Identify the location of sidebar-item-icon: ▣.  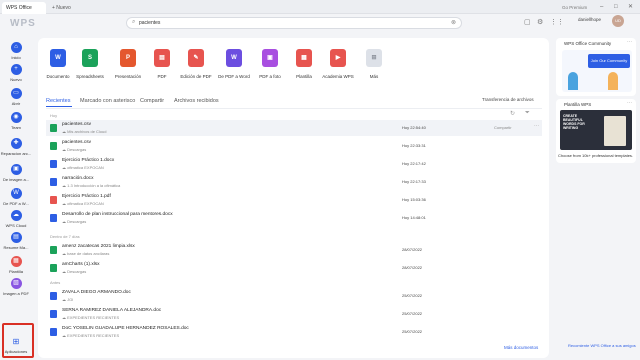
(16, 169).